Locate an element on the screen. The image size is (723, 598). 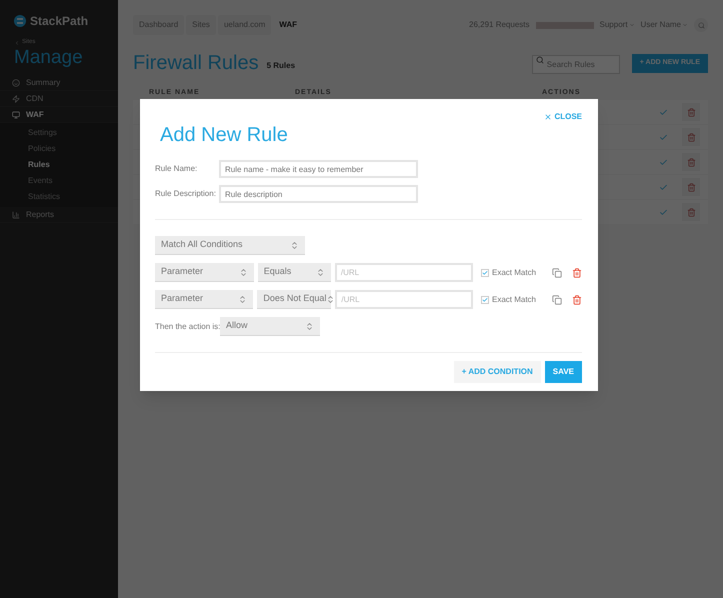
operator-select: Does Not Equal is located at coordinates (294, 299).